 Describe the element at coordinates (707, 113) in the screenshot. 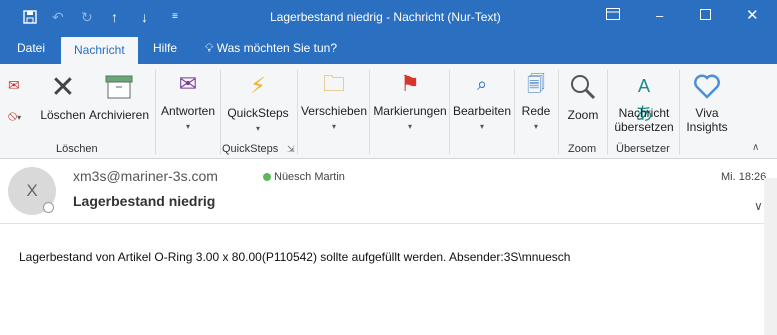

I see `viva-label-line1: Viva` at that location.